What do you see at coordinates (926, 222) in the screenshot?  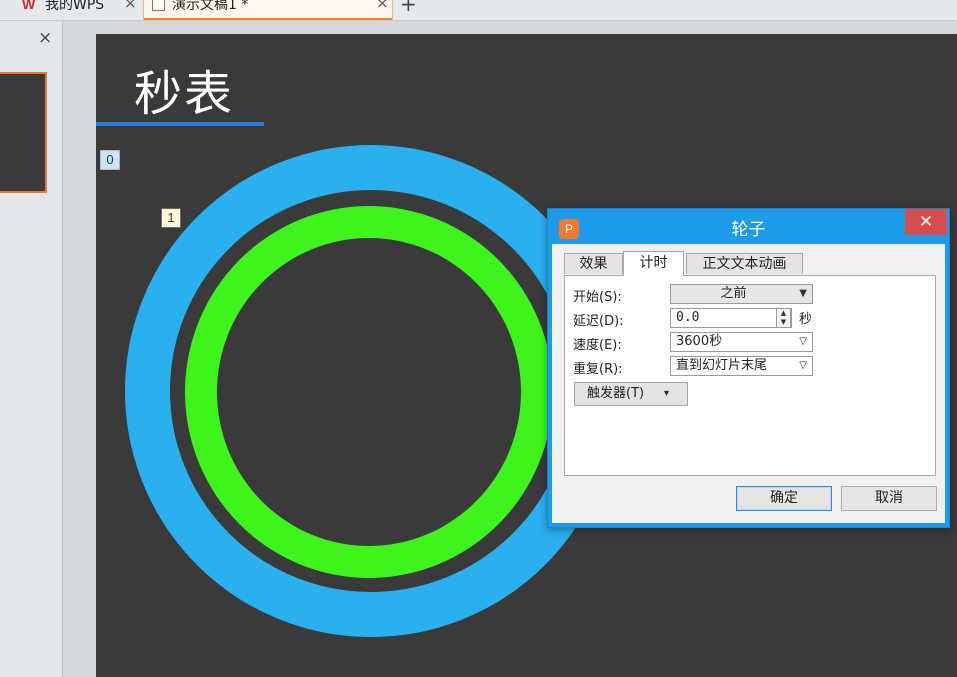 I see `close-button: ✕` at bounding box center [926, 222].